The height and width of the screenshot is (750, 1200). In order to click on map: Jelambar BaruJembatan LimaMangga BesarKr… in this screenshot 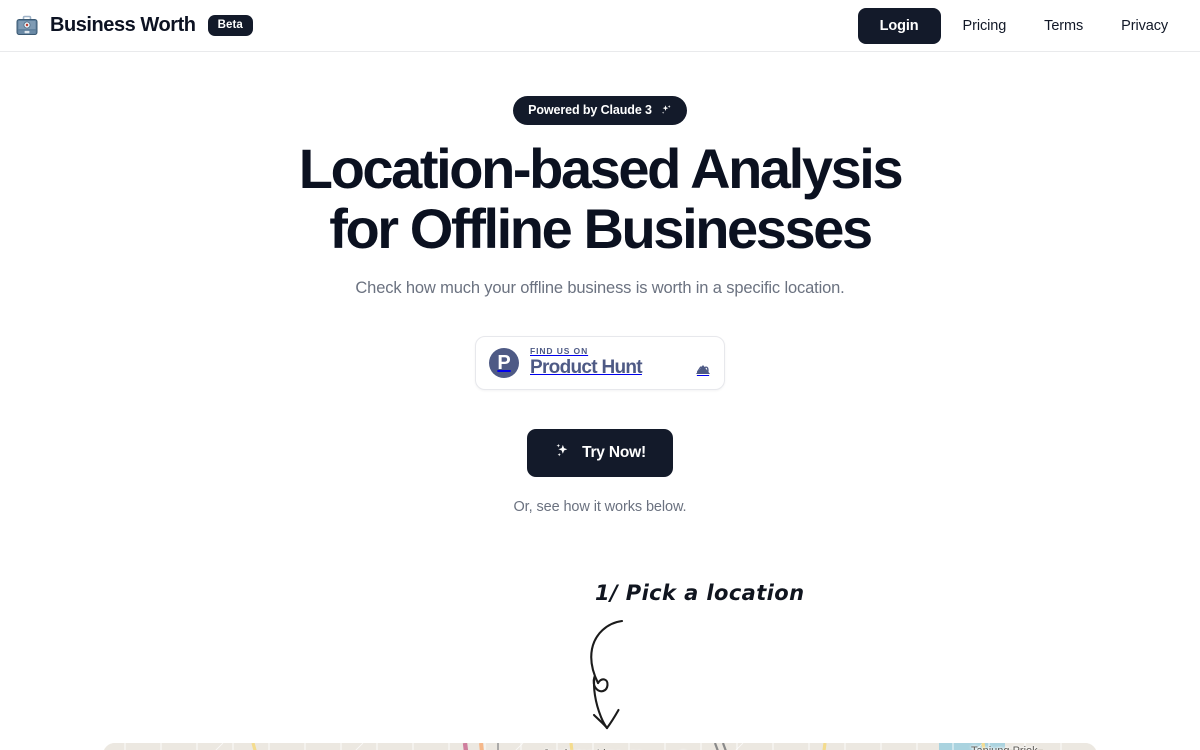, I will do `click(600, 746)`.